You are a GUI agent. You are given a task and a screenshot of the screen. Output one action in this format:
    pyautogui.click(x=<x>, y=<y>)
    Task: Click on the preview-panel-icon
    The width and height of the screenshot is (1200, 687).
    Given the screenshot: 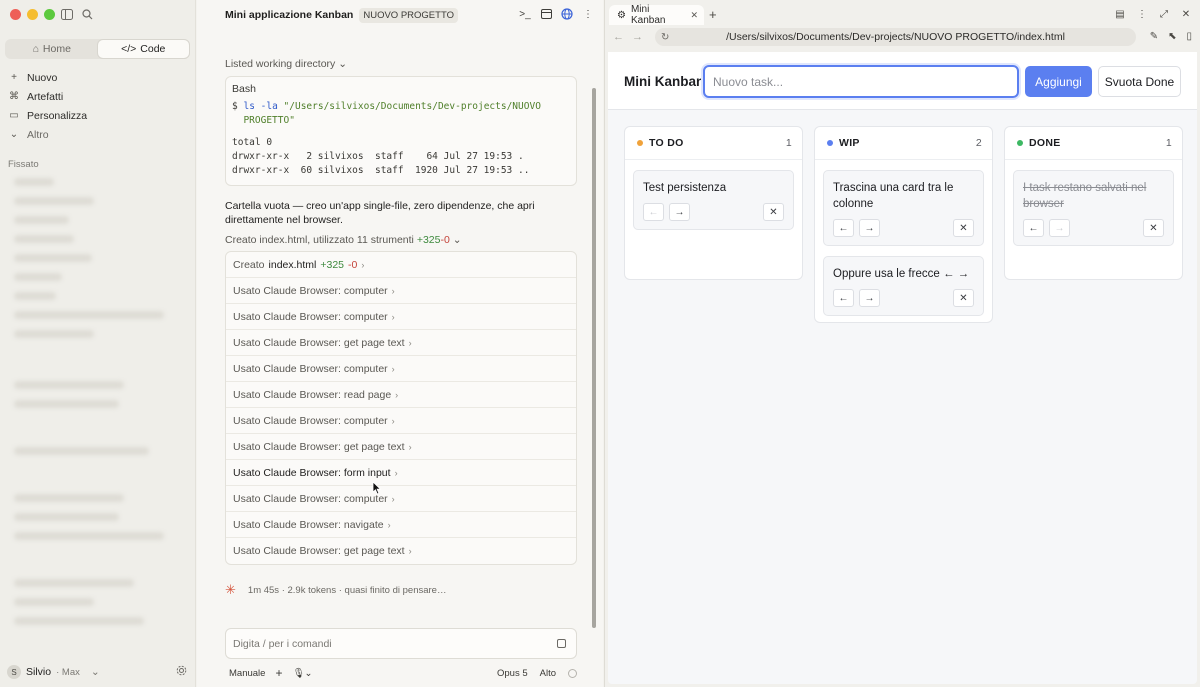 What is the action you would take?
    pyautogui.click(x=546, y=14)
    